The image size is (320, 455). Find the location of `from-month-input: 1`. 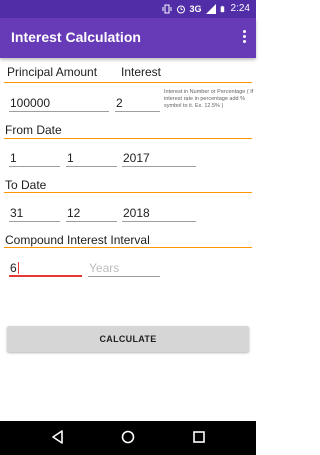

from-month-input: 1 is located at coordinates (91, 158).